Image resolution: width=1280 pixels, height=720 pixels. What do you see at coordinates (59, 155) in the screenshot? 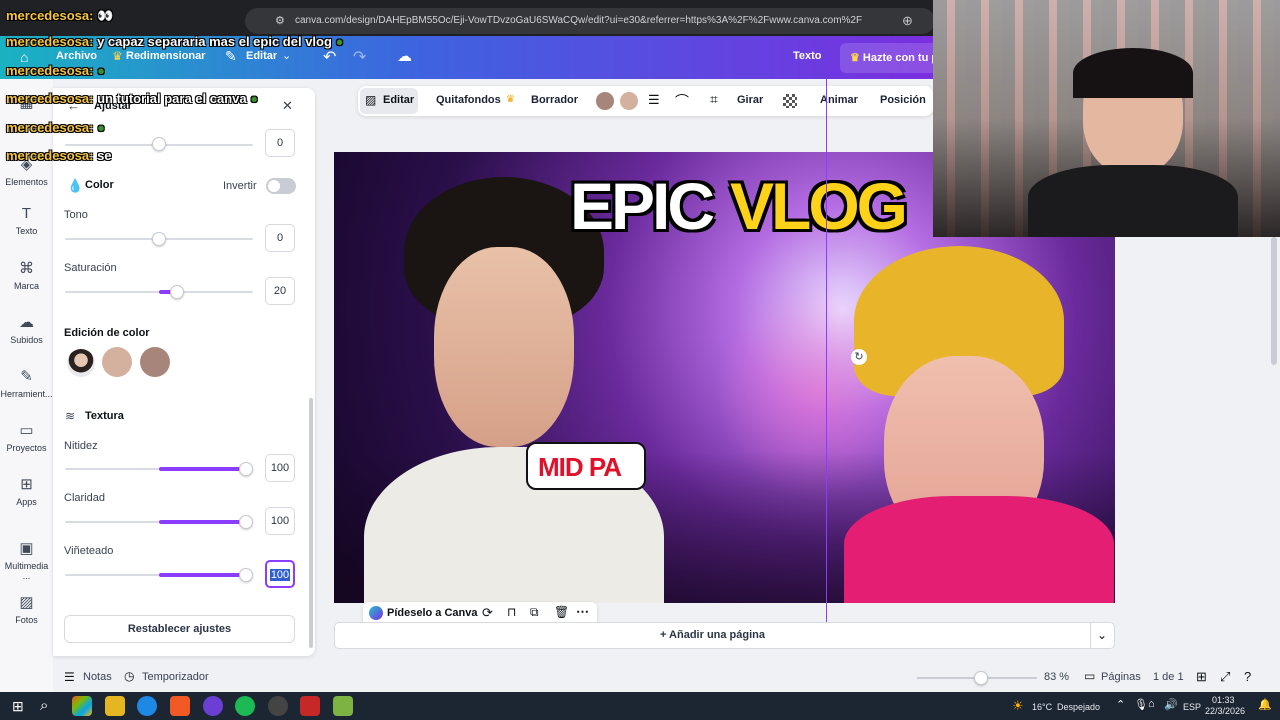
I see `chat-message: mercedesosa: se` at bounding box center [59, 155].